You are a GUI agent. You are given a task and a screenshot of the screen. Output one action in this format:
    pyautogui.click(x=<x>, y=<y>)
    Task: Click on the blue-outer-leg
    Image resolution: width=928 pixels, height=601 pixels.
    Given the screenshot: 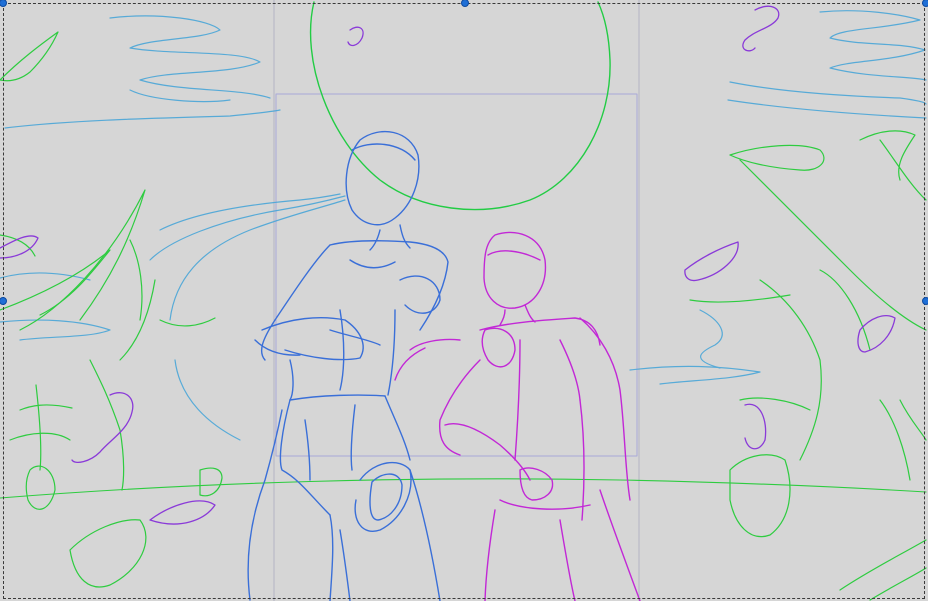 What is the action you would take?
    pyautogui.click(x=265, y=505)
    